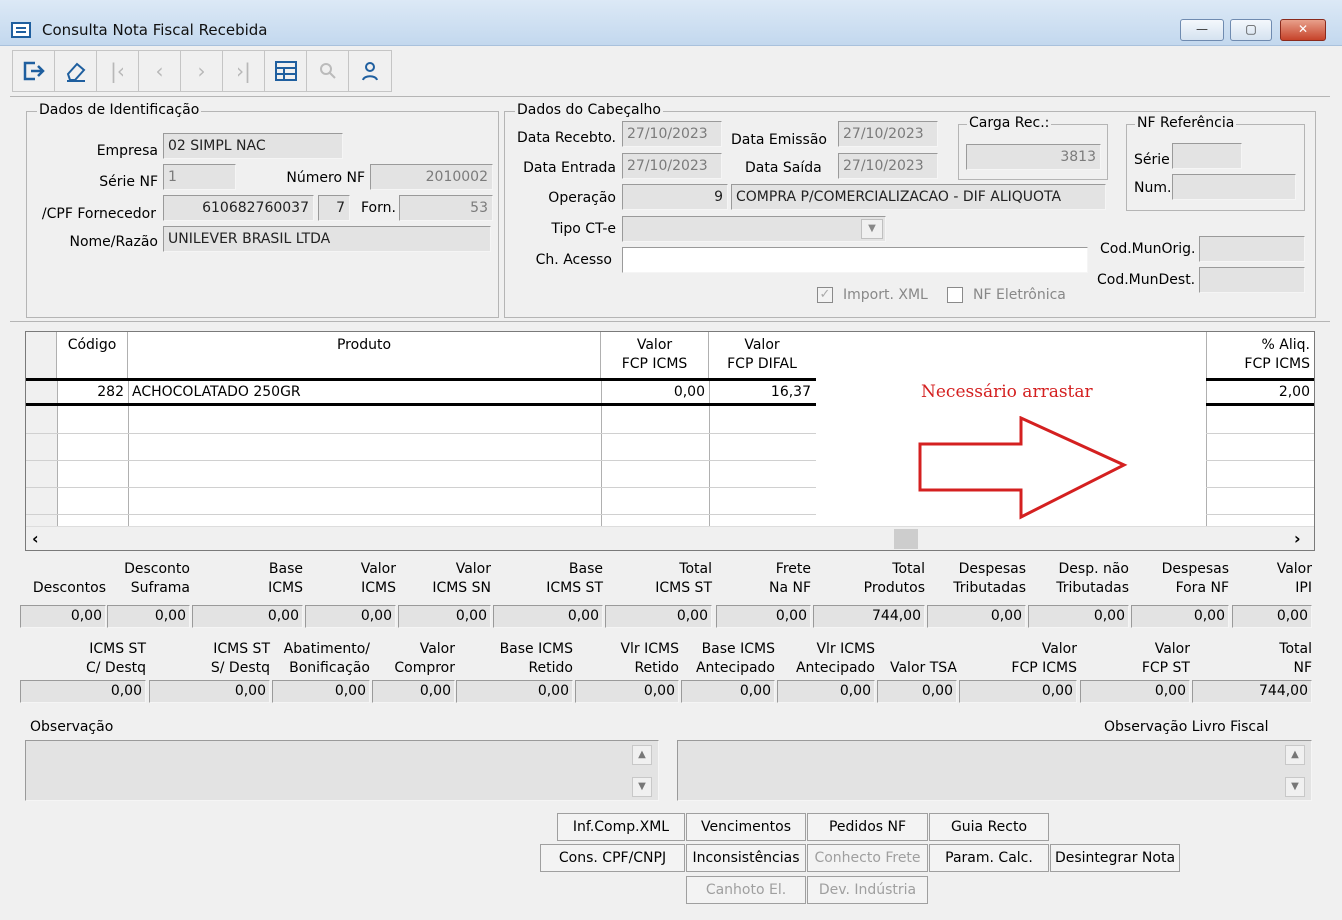 The width and height of the screenshot is (1342, 920). I want to click on totals1-label: Despesas Tributadas, so click(976, 579).